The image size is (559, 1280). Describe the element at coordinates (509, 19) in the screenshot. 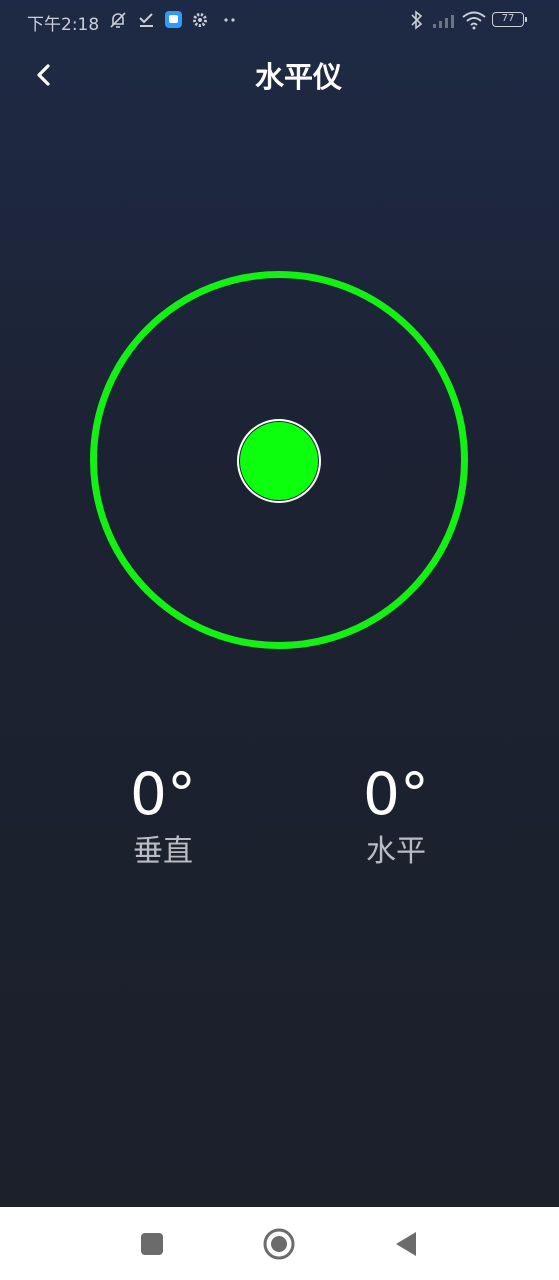

I see `battery-icon: 77` at that location.